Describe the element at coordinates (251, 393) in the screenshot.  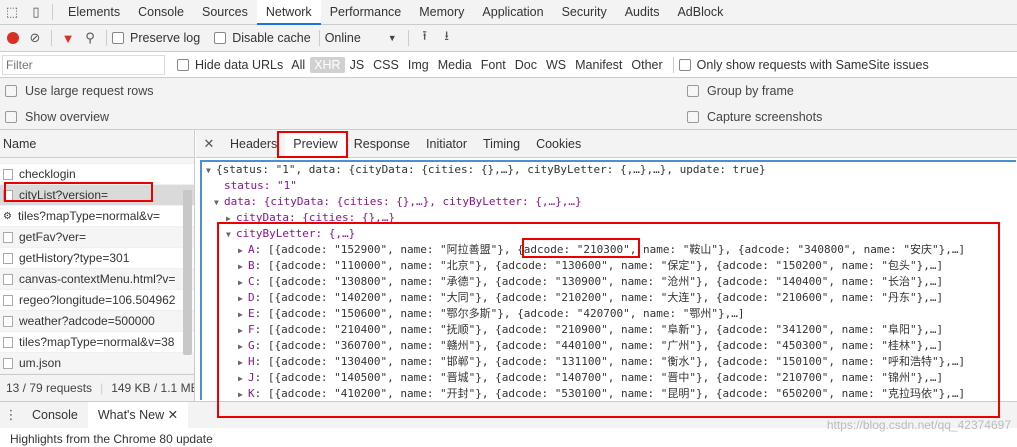
I see `json-letter-key: K` at that location.